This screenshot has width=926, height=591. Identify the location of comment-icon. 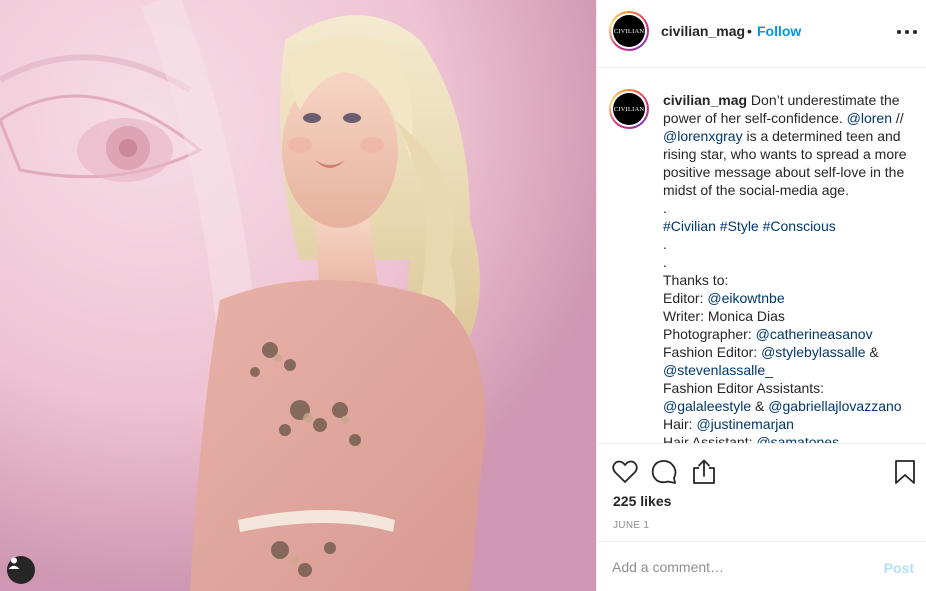
(664, 472).